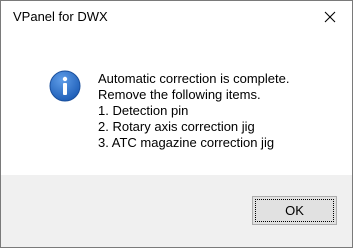 The image size is (353, 248). What do you see at coordinates (186, 142) in the screenshot?
I see `message-line: 3. ATC magazine correction jig` at bounding box center [186, 142].